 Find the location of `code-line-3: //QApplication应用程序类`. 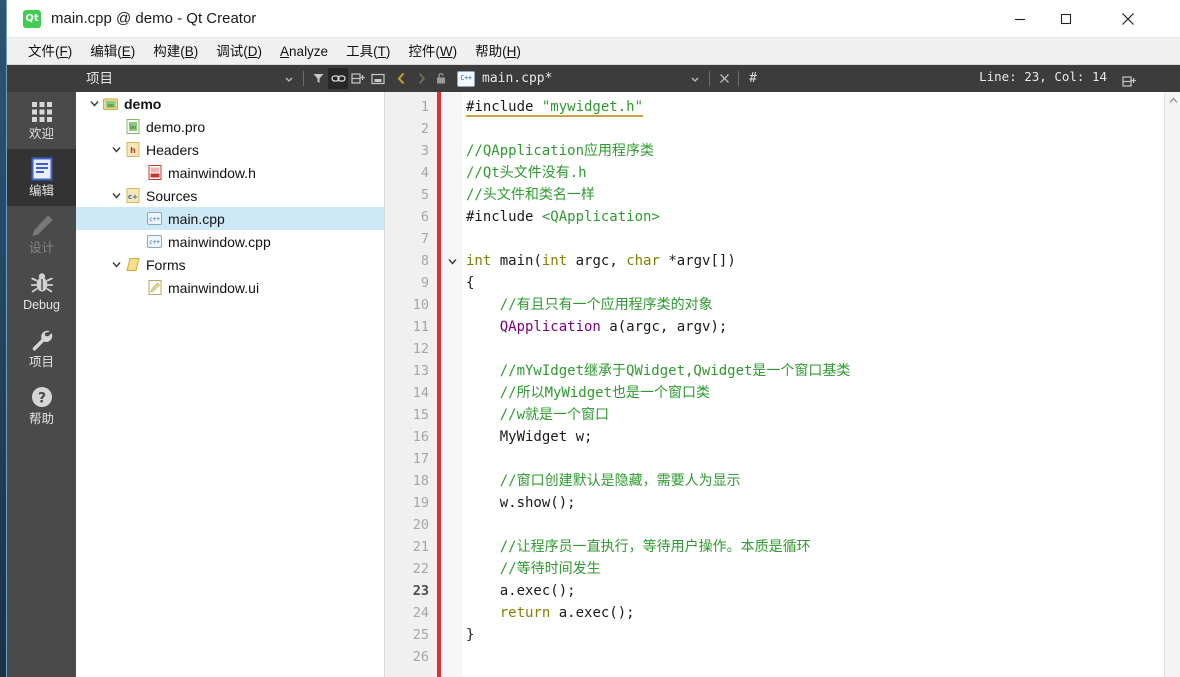

code-line-3: //QApplication应用程序类 is located at coordinates (560, 151).